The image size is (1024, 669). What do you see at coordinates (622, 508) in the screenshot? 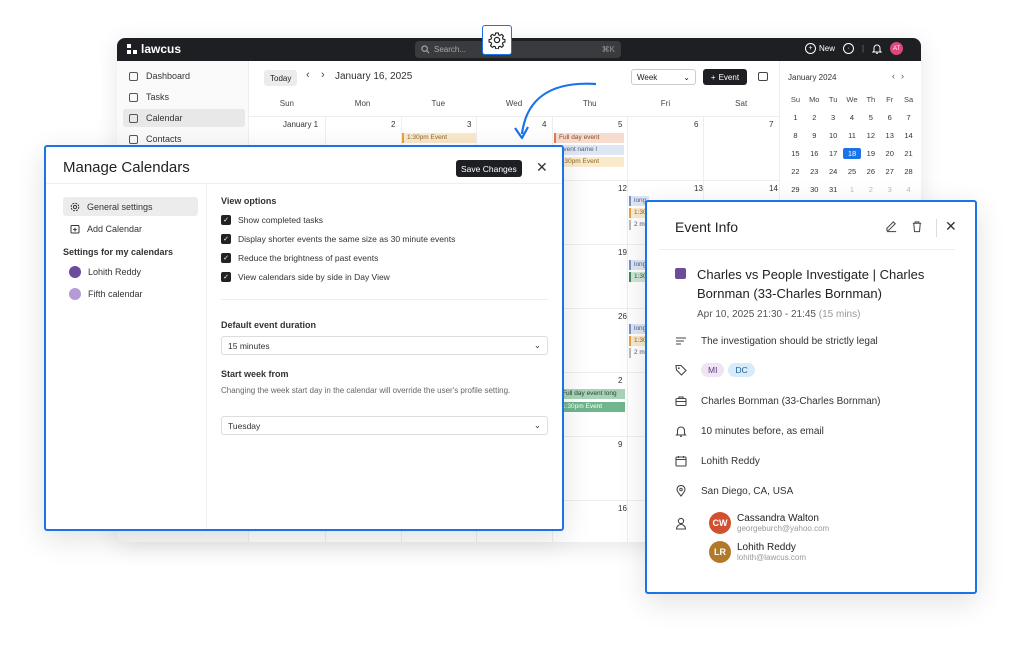
I see `day-number: 16` at bounding box center [622, 508].